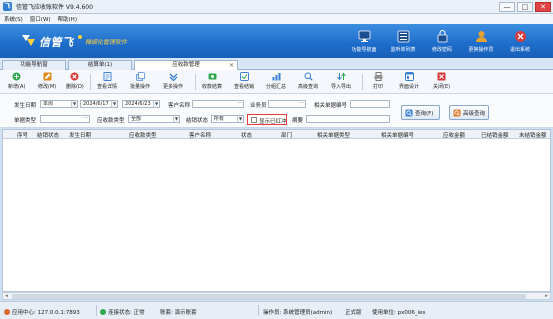  Describe the element at coordinates (276, 19) in the screenshot. I see `menu-bar: 系统(S) 窗口(W) 帮助(H)` at that location.